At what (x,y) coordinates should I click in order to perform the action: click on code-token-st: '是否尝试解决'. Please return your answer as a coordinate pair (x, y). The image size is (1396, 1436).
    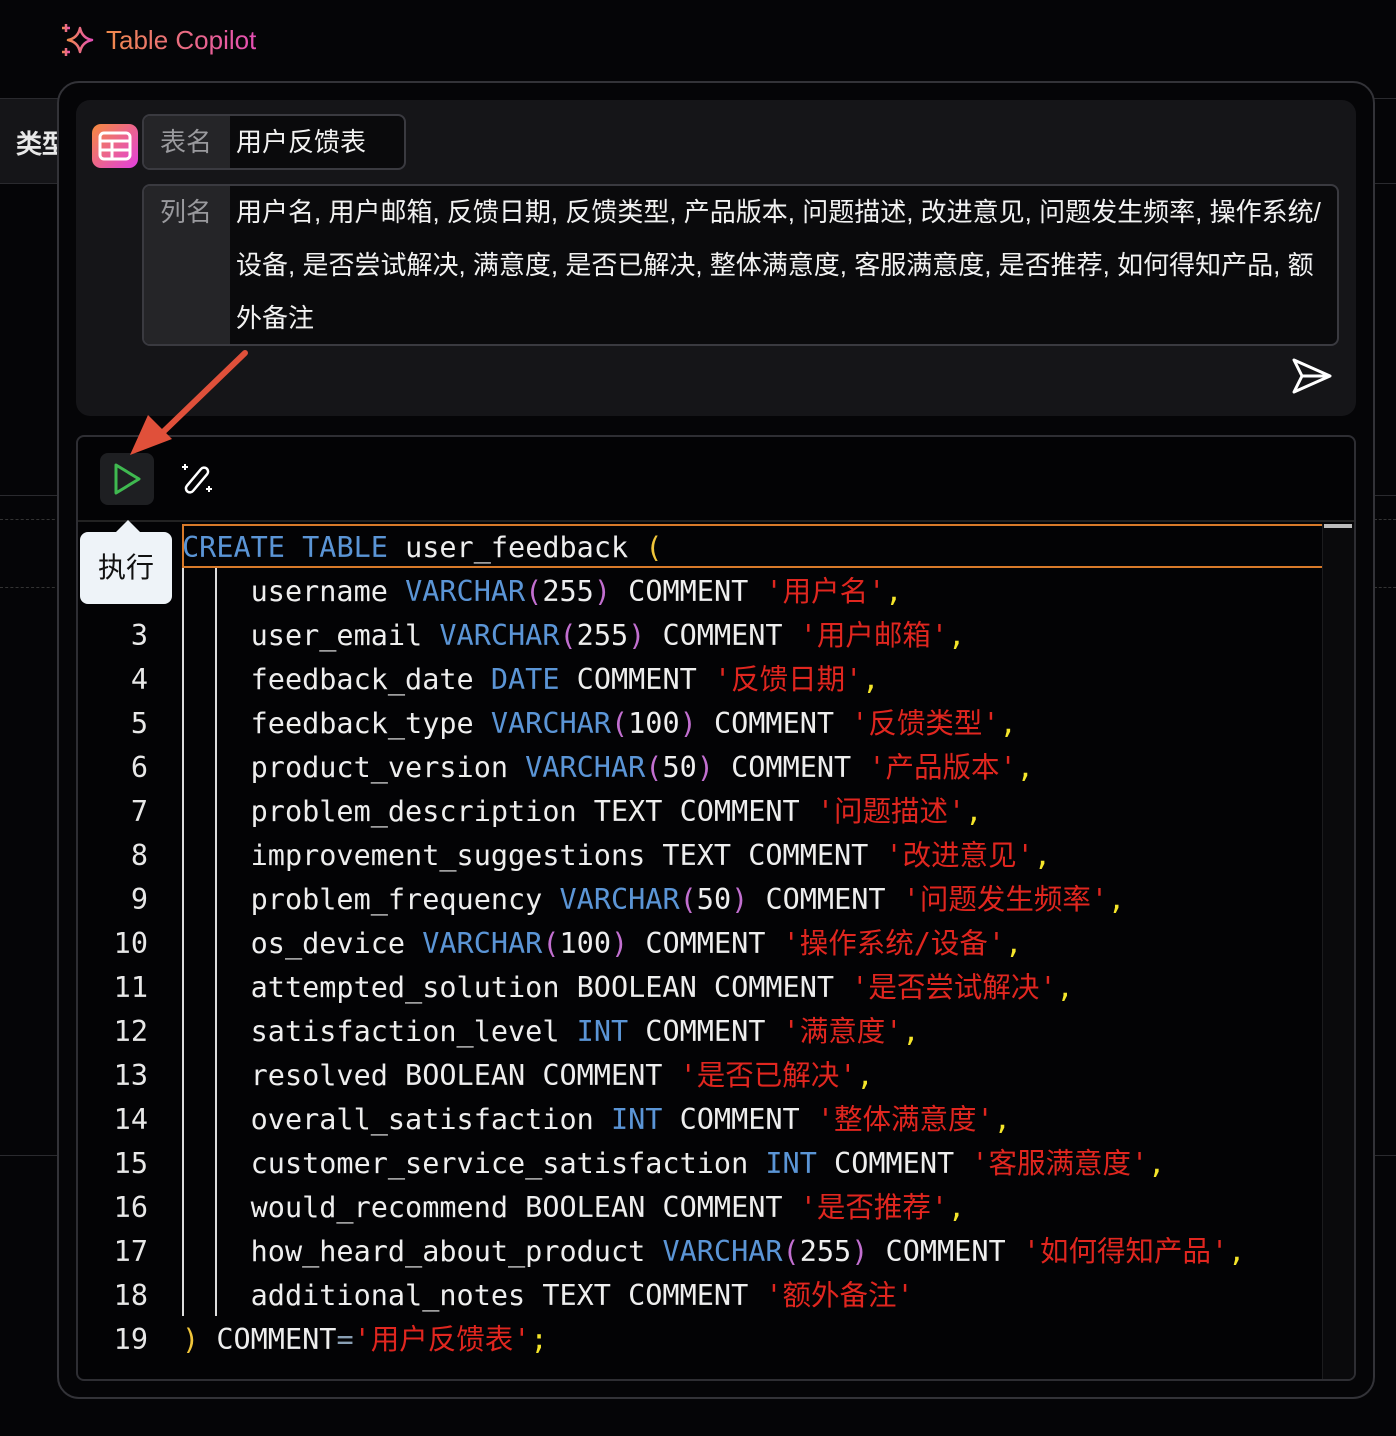
    Looking at the image, I should click on (954, 987).